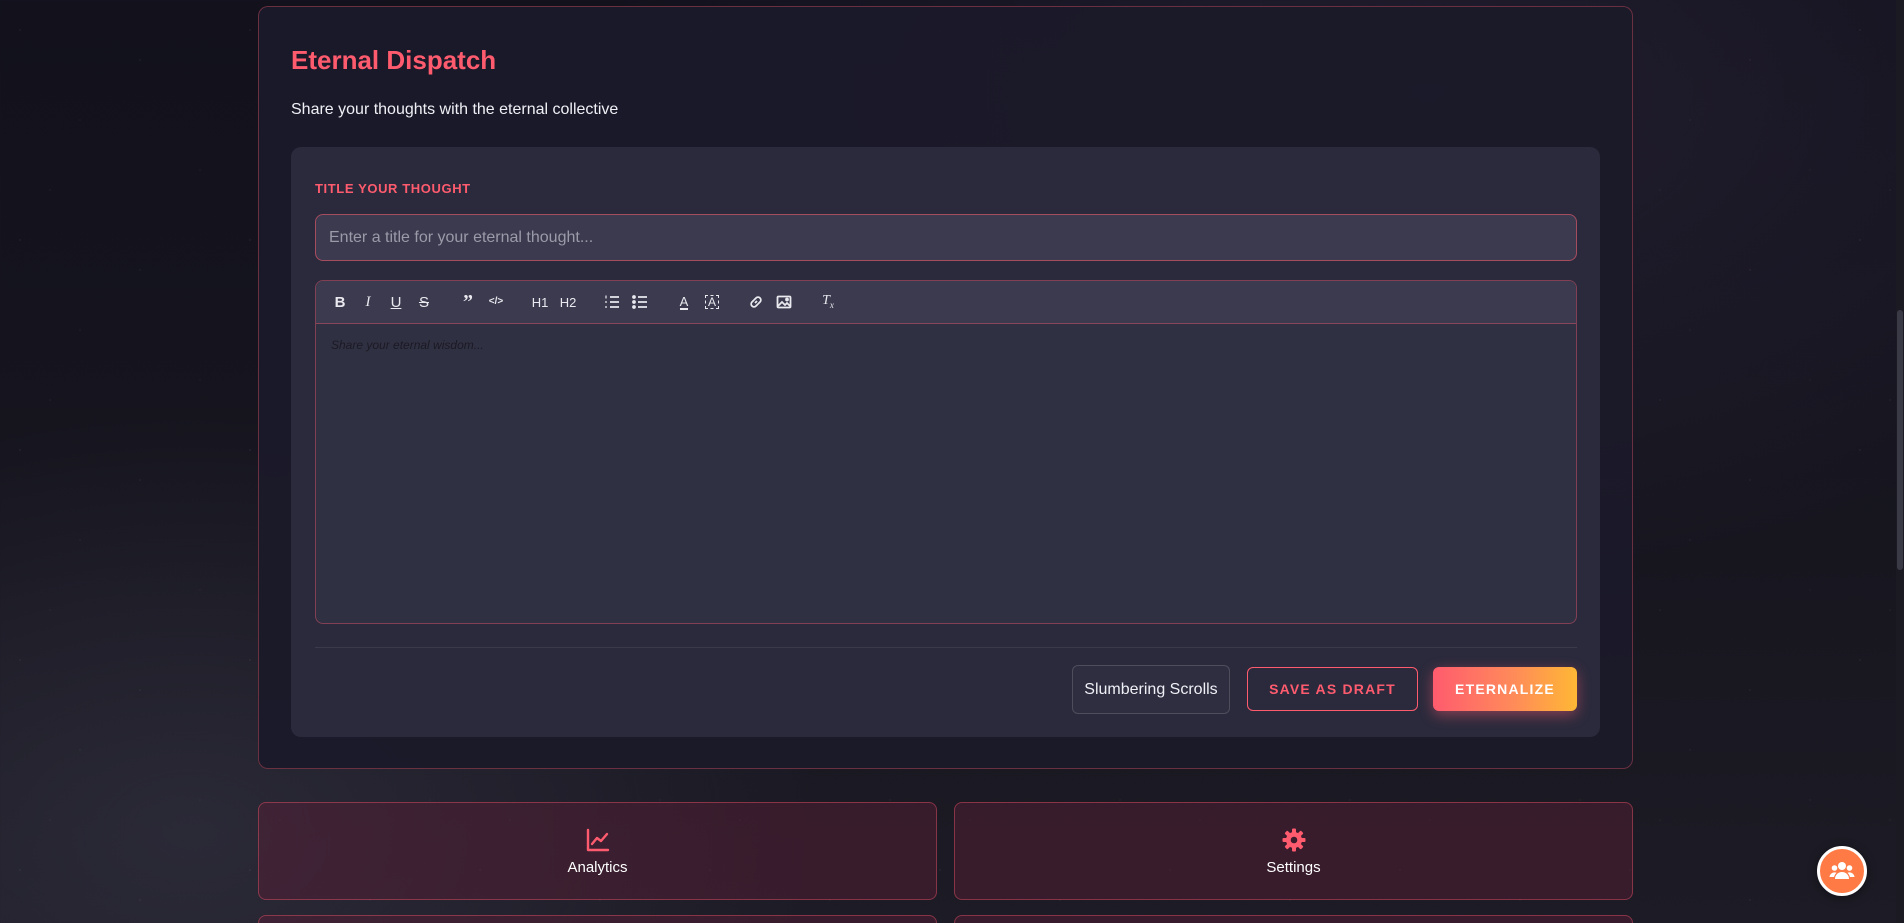 The width and height of the screenshot is (1904, 923). What do you see at coordinates (1151, 689) in the screenshot?
I see `slumbering-scrolls-button: Slumbering Scrolls` at bounding box center [1151, 689].